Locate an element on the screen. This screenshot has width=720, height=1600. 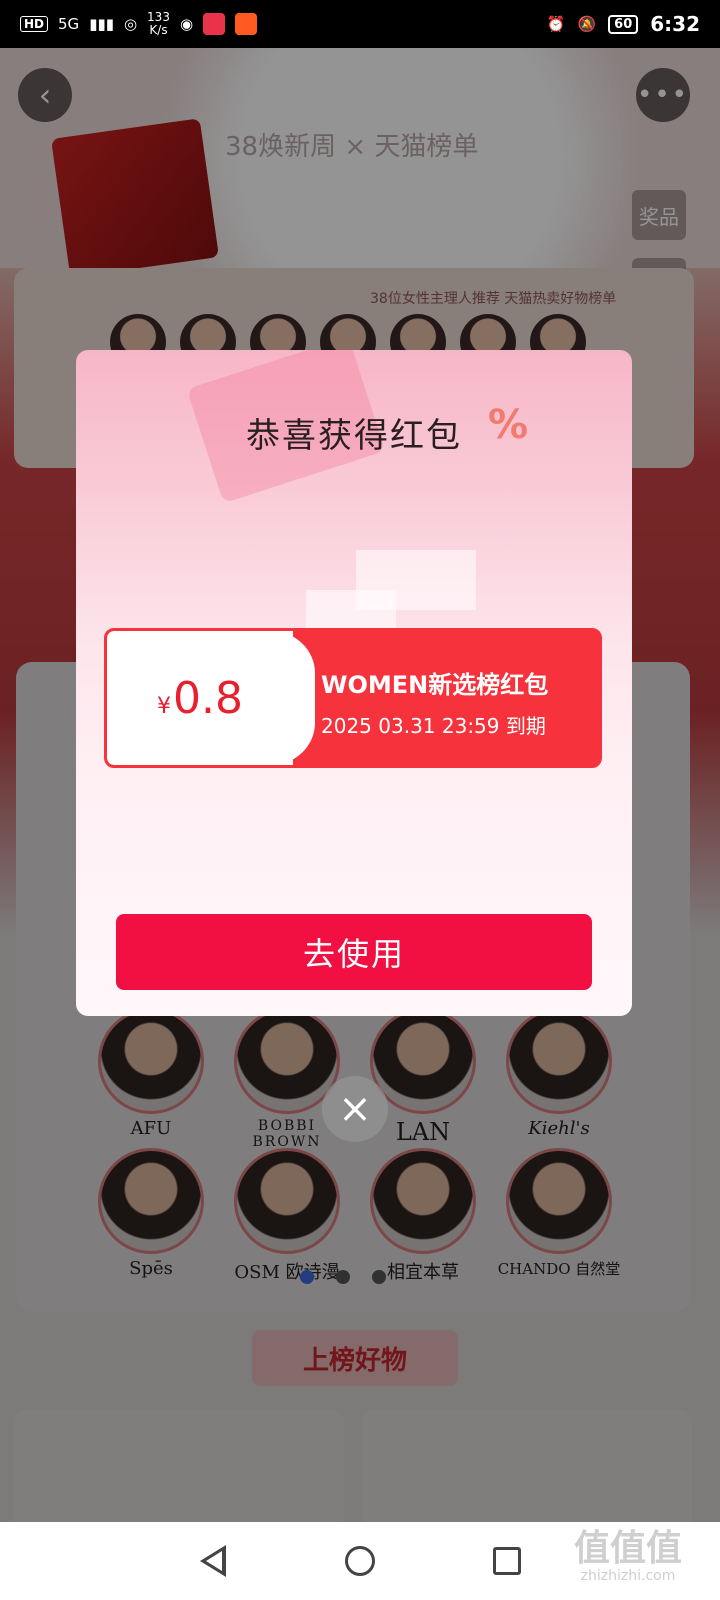
close-icon: × is located at coordinates (355, 1109).